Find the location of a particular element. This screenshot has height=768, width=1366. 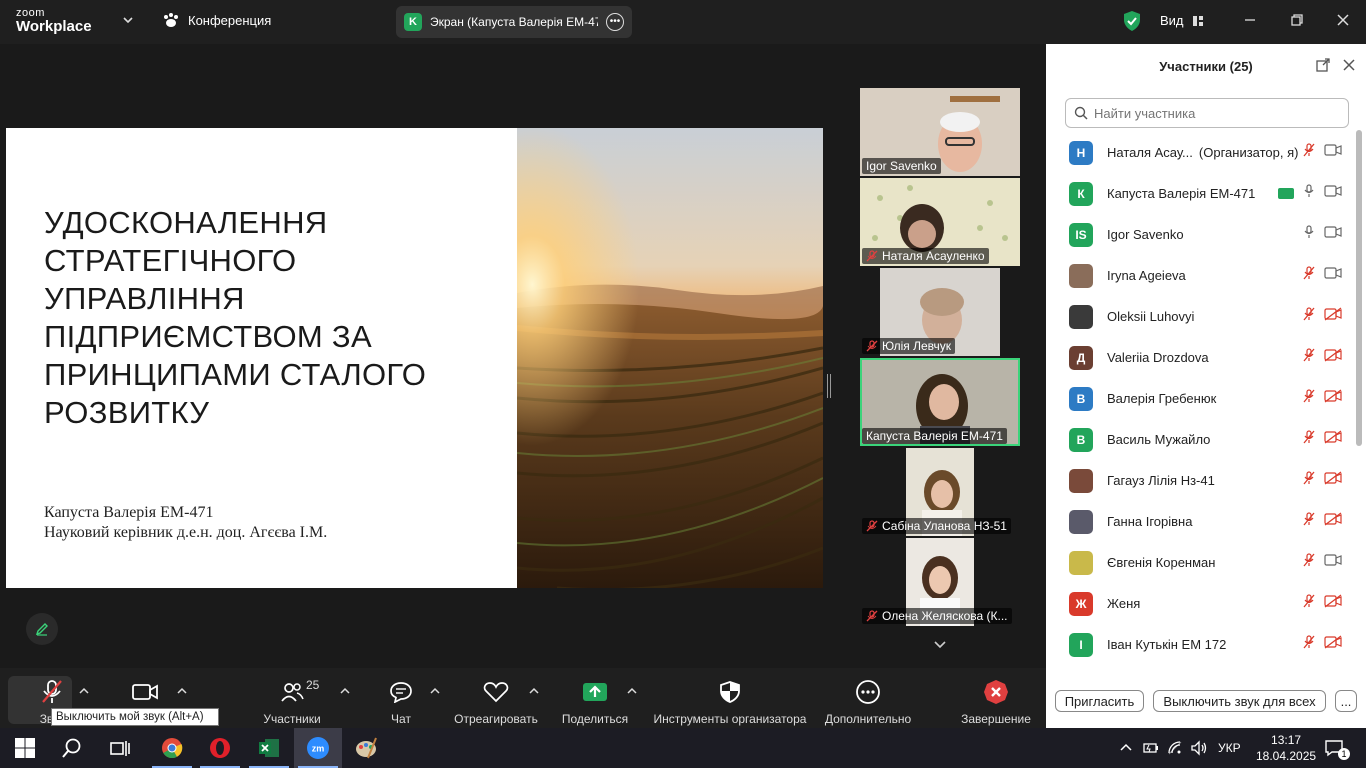

video-tile: Наталя Асауленко is located at coordinates (940, 222).